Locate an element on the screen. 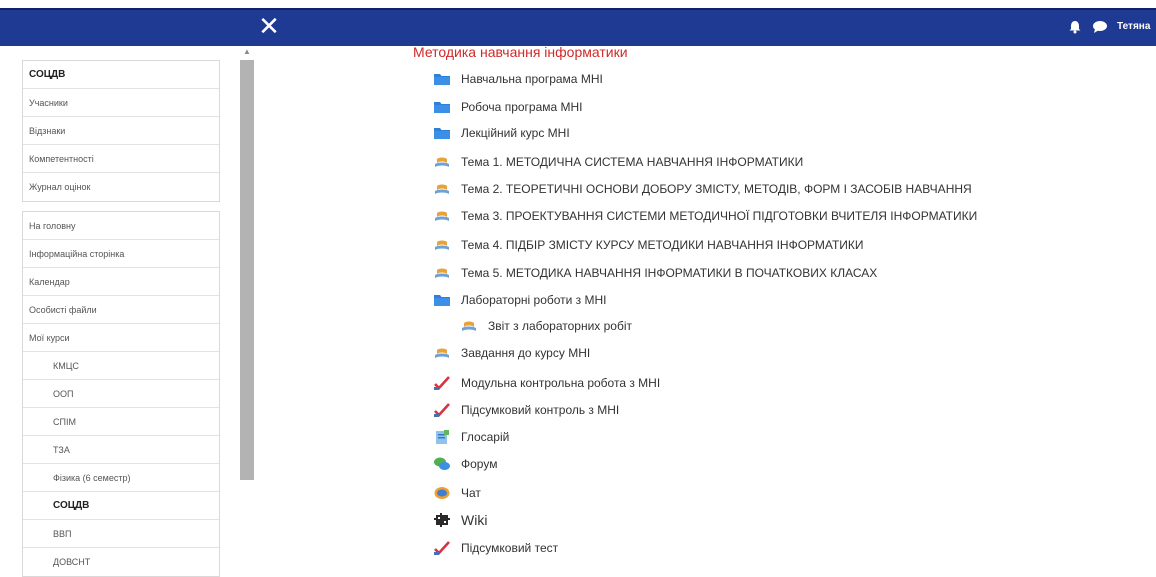 Image resolution: width=1156 pixels, height=577 pixels. sidebar-item: Учасники is located at coordinates (121, 103).